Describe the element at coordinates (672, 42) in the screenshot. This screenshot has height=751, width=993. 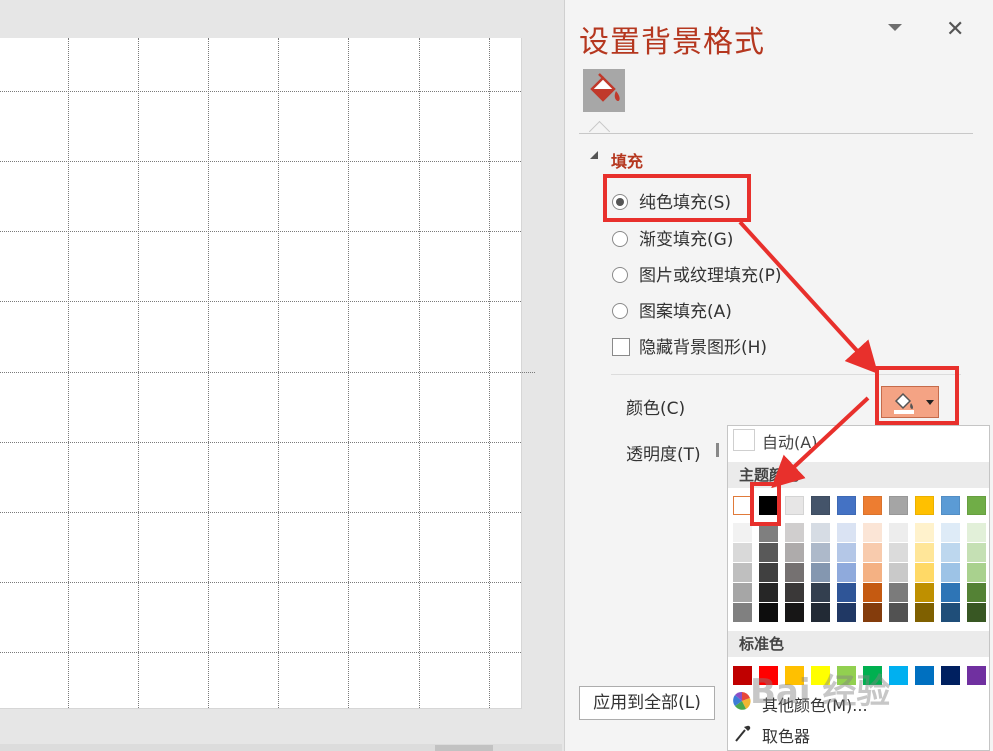
I see `pane-title: 设置背景格式` at that location.